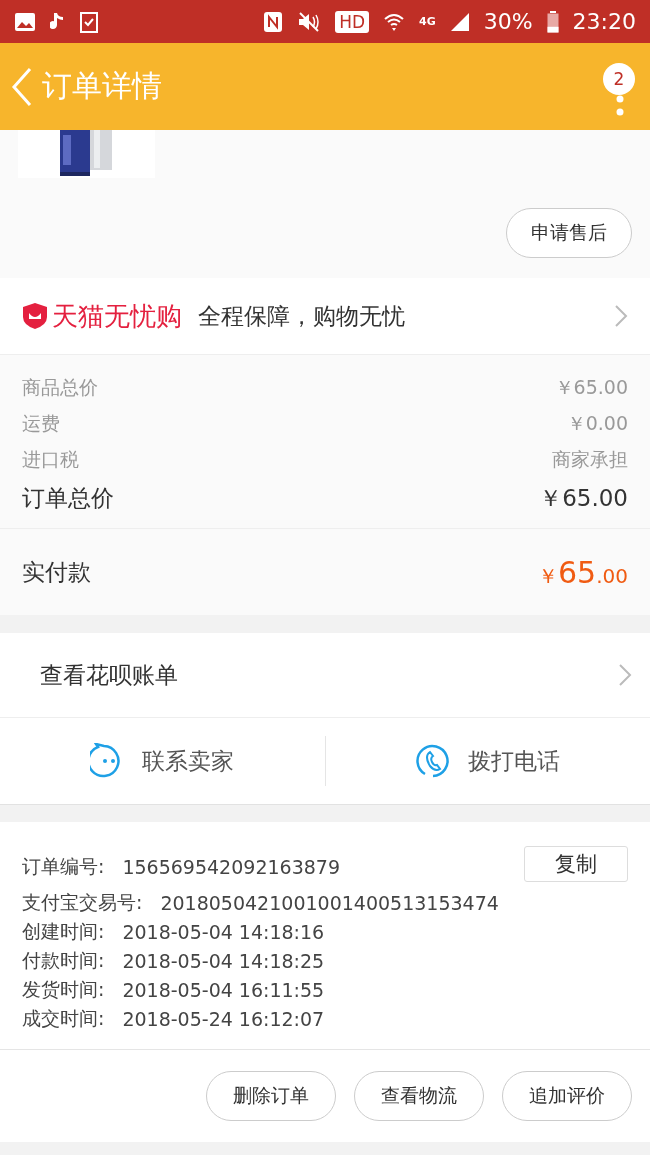 This screenshot has width=650, height=1155. Describe the element at coordinates (273, 21) in the screenshot. I see `nfc-icon` at that location.